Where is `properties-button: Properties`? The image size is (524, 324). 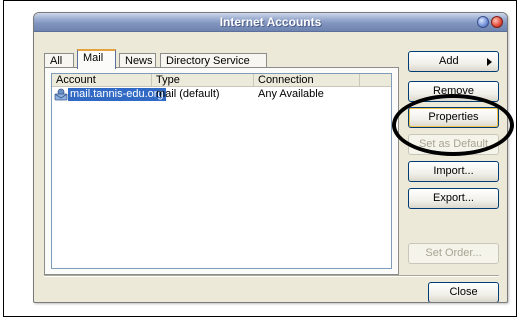
properties-button: Properties is located at coordinates (453, 117).